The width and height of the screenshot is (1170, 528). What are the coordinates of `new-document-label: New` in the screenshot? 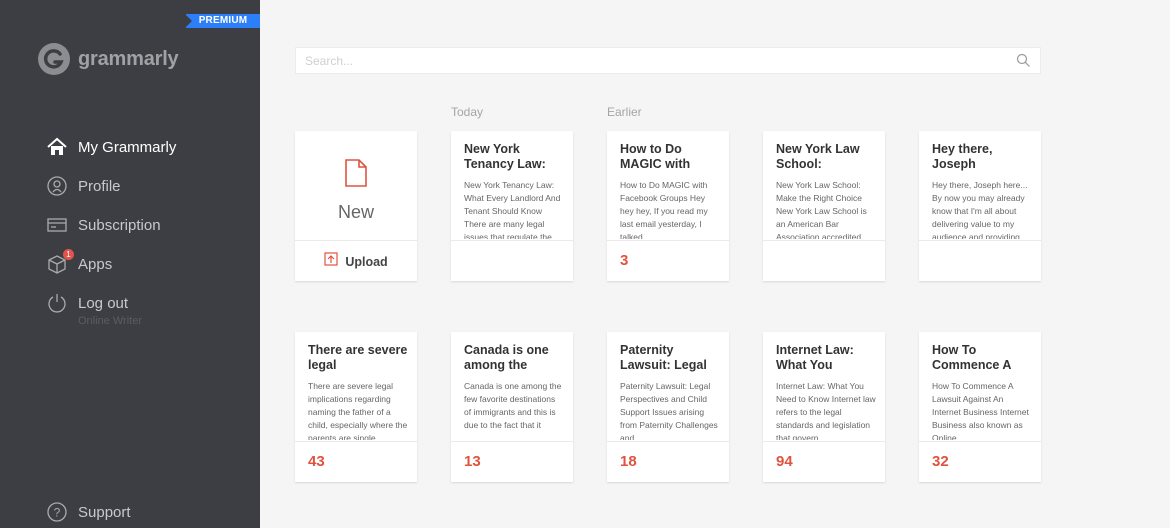 It's located at (355, 212).